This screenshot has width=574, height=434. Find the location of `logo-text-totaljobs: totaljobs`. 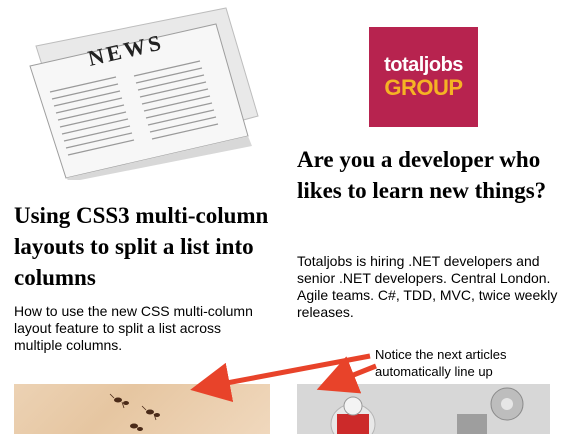

logo-text-totaljobs: totaljobs is located at coordinates (423, 65).